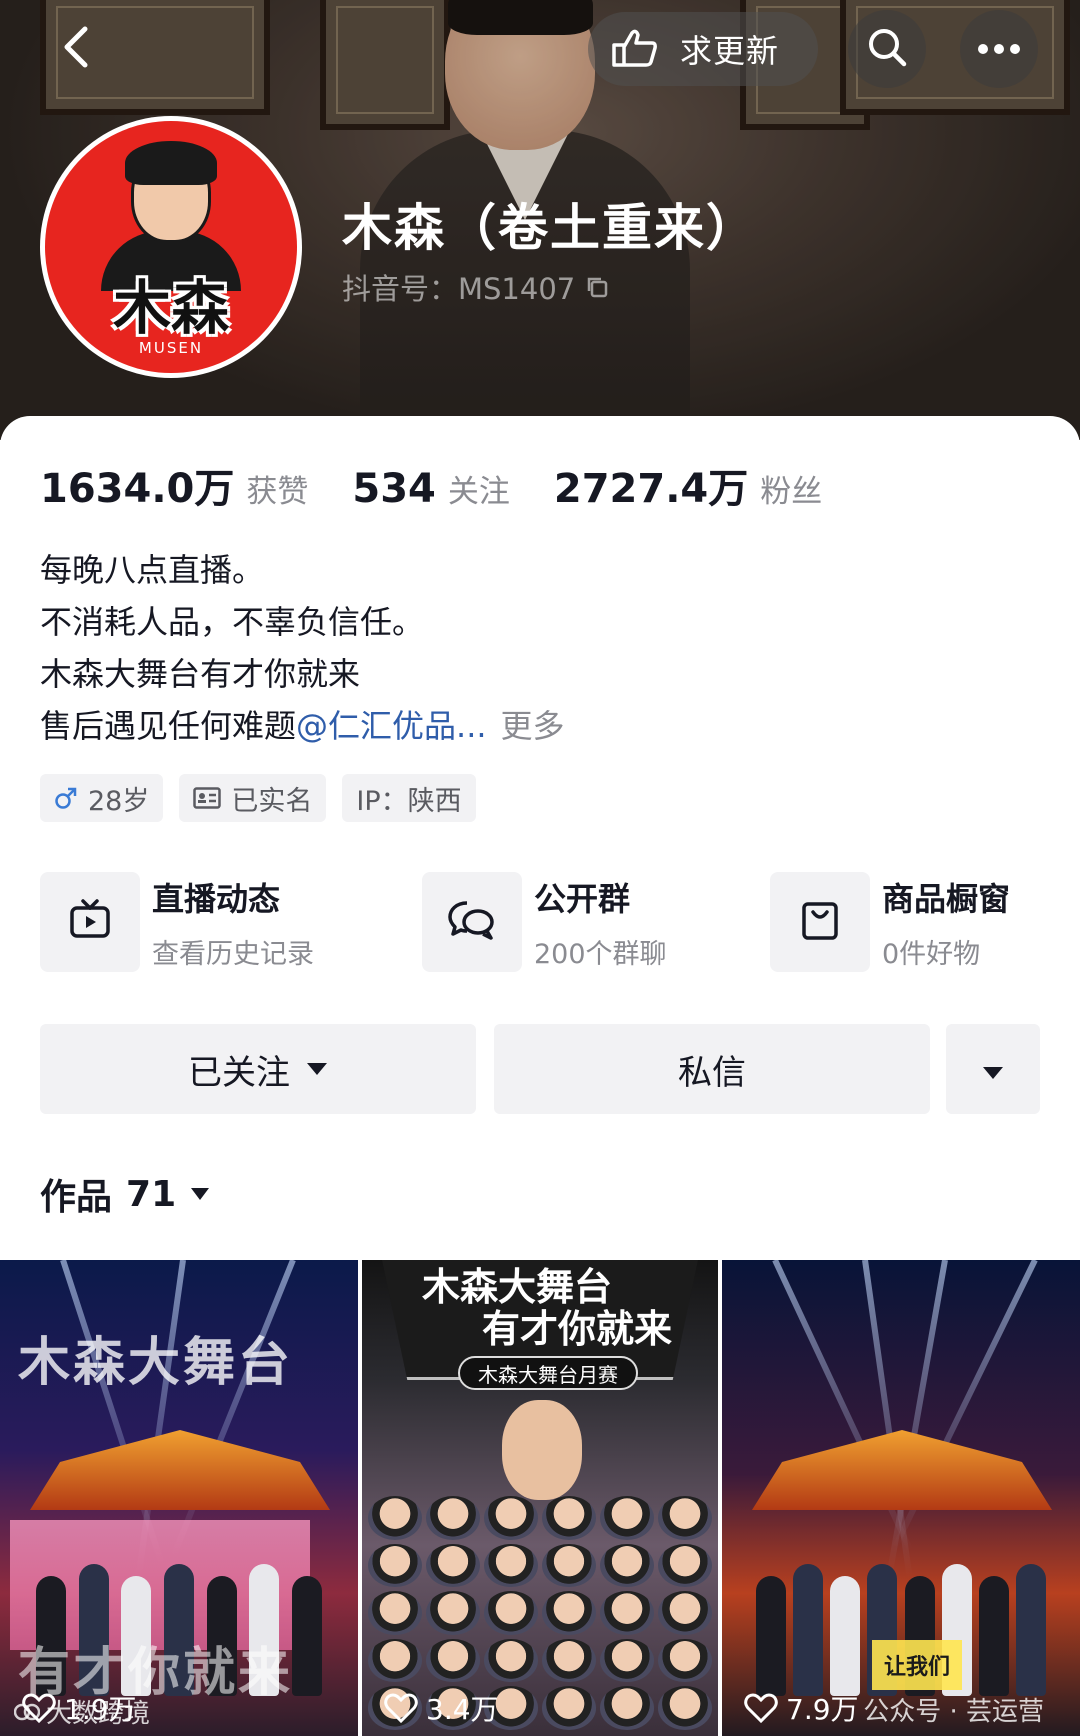  I want to click on tag-age: 28岁, so click(102, 798).